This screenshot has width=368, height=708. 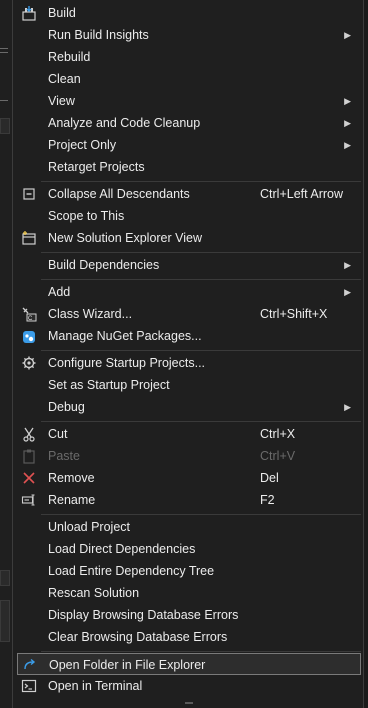 What do you see at coordinates (58, 434) in the screenshot?
I see `menu-item-label: Cut` at bounding box center [58, 434].